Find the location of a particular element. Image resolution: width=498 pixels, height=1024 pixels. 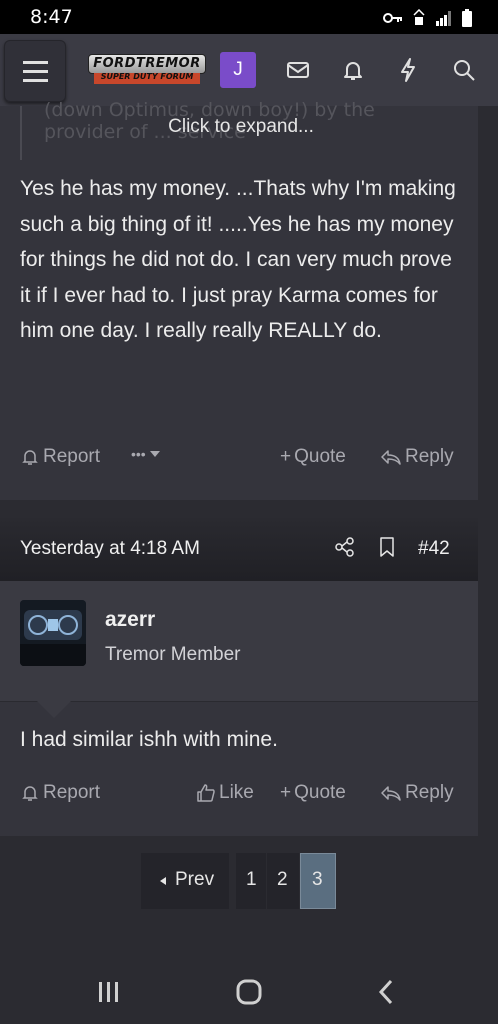

user-title: Tremor Member is located at coordinates (173, 654).